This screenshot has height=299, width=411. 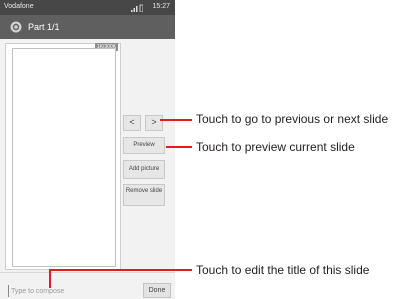 I want to click on callout-title-text: Touch to edit the title of this slide, so click(x=283, y=270).